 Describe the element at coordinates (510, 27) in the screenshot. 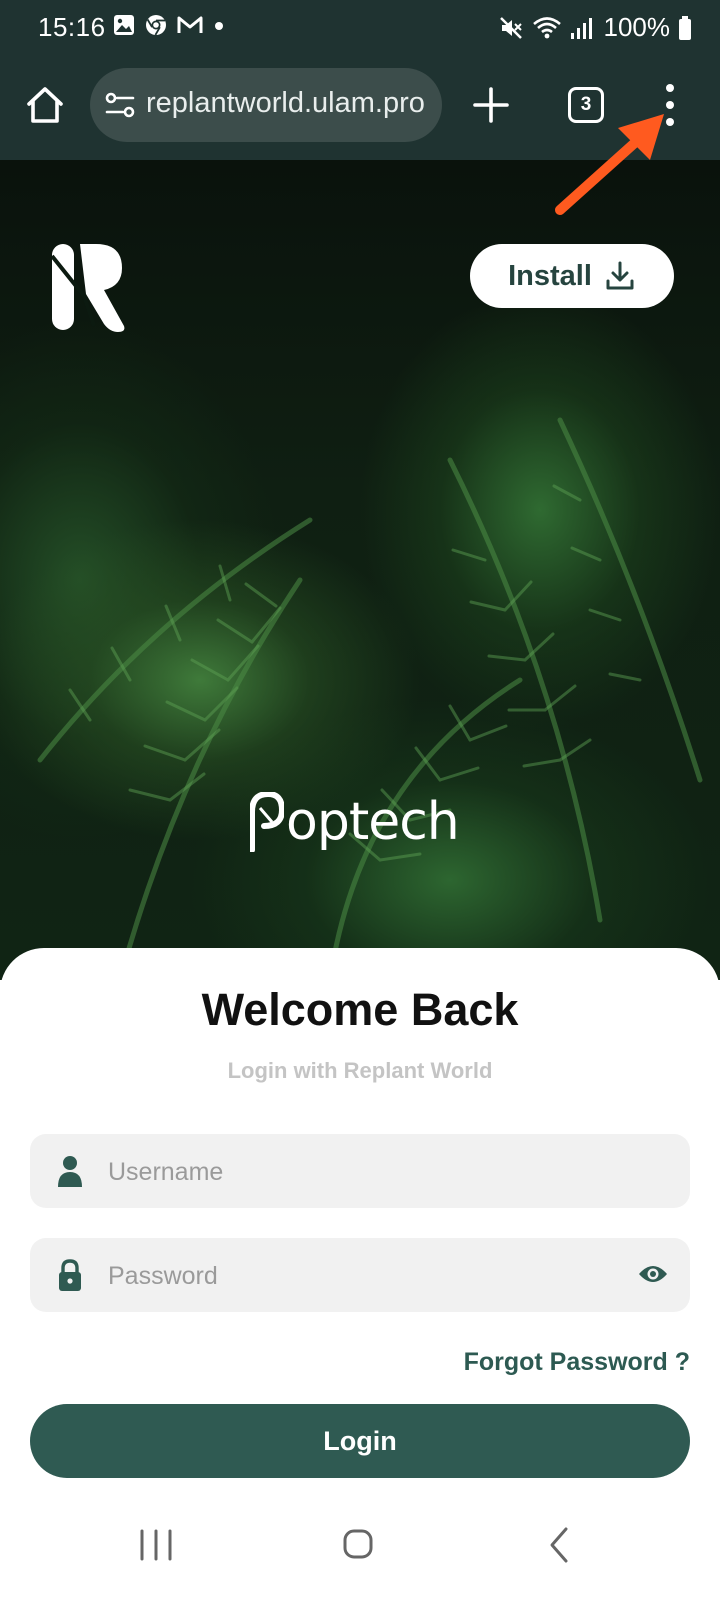

I see `mute-icon` at that location.